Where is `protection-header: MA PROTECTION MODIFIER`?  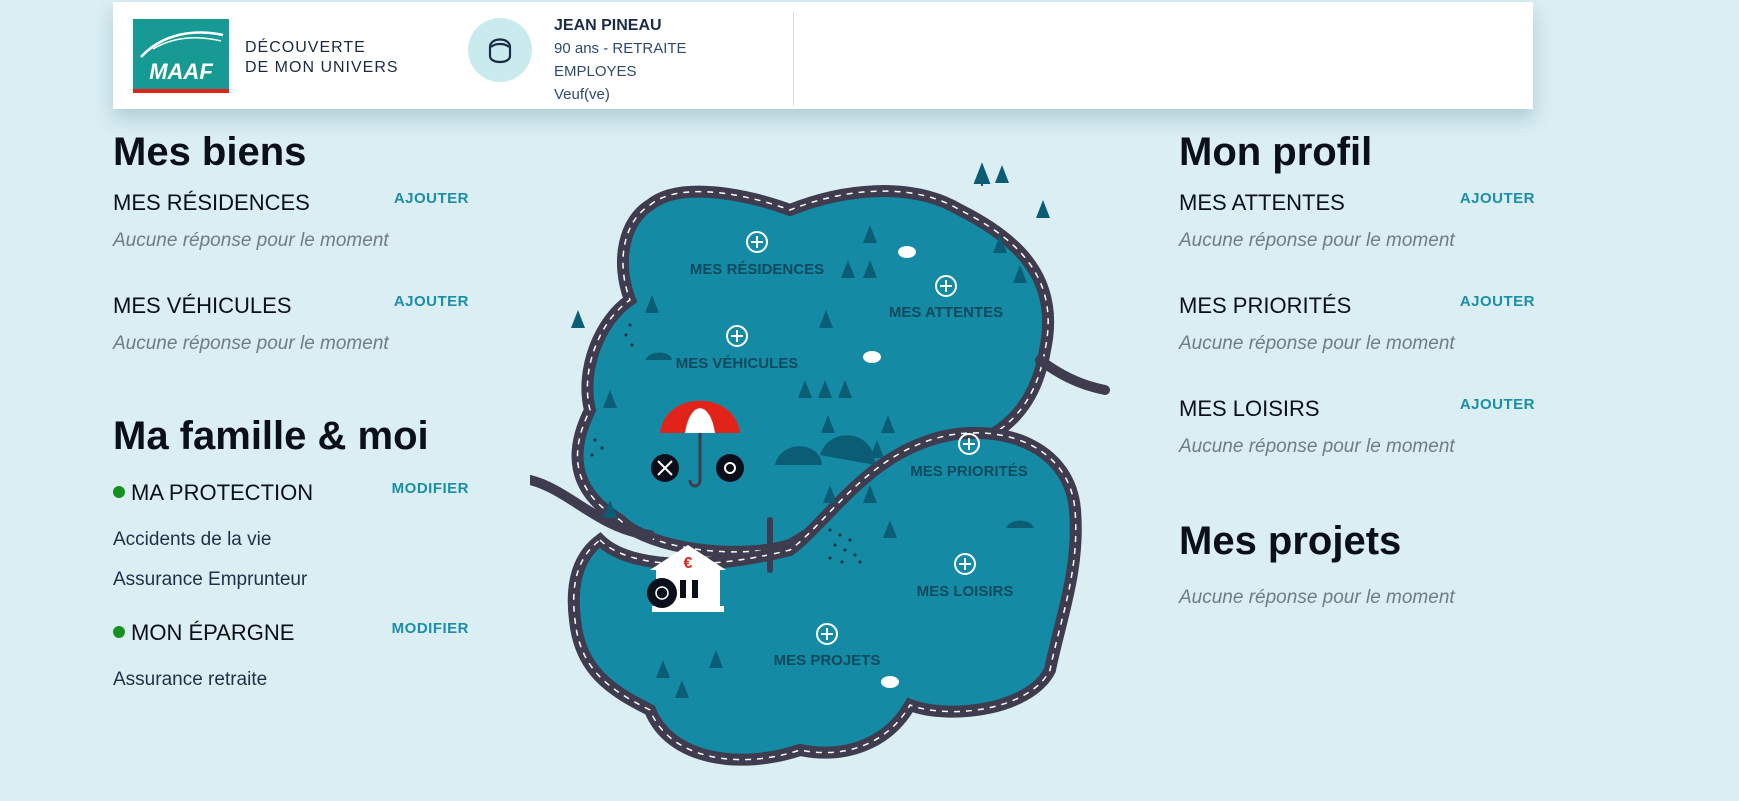
protection-header: MA PROTECTION MODIFIER is located at coordinates (291, 495).